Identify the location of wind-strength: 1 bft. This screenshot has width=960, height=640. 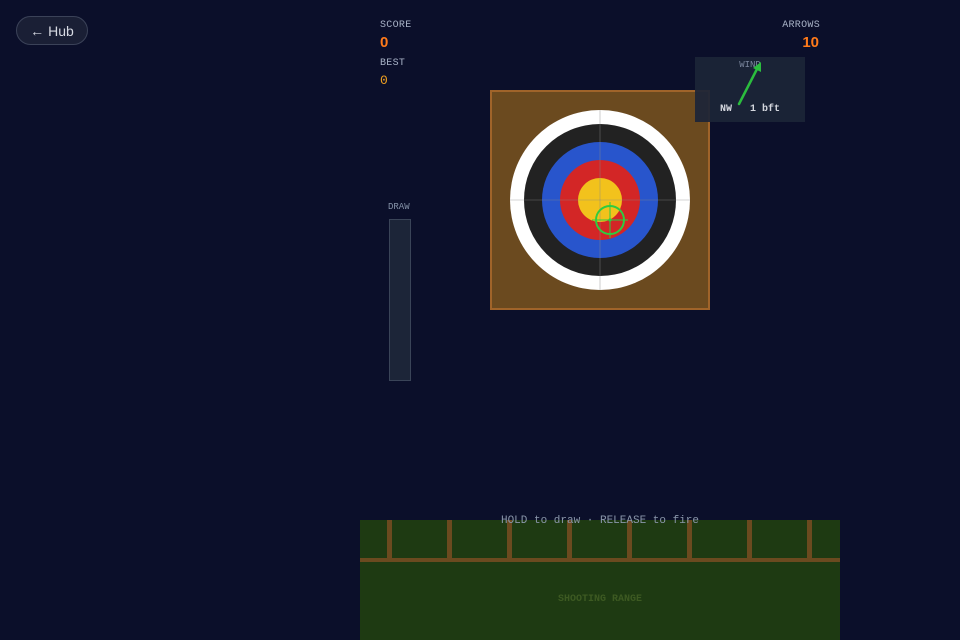
(765, 109).